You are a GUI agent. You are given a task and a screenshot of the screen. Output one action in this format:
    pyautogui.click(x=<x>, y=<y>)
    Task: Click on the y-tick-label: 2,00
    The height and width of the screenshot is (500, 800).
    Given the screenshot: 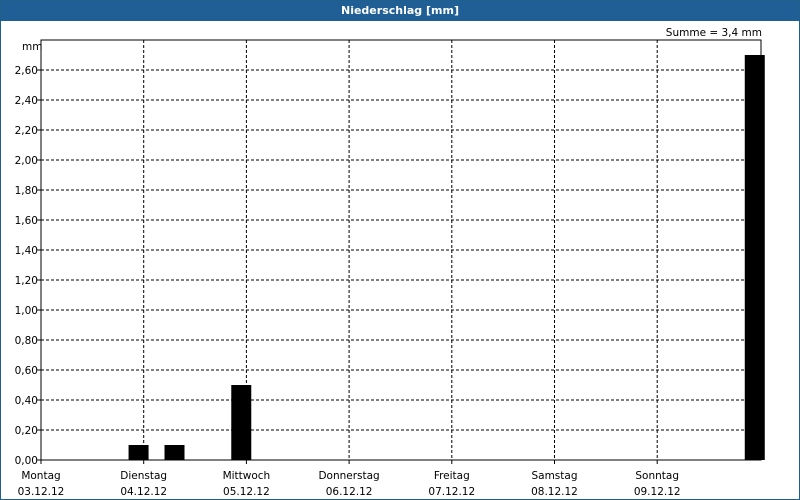 What is the action you would take?
    pyautogui.click(x=26, y=161)
    